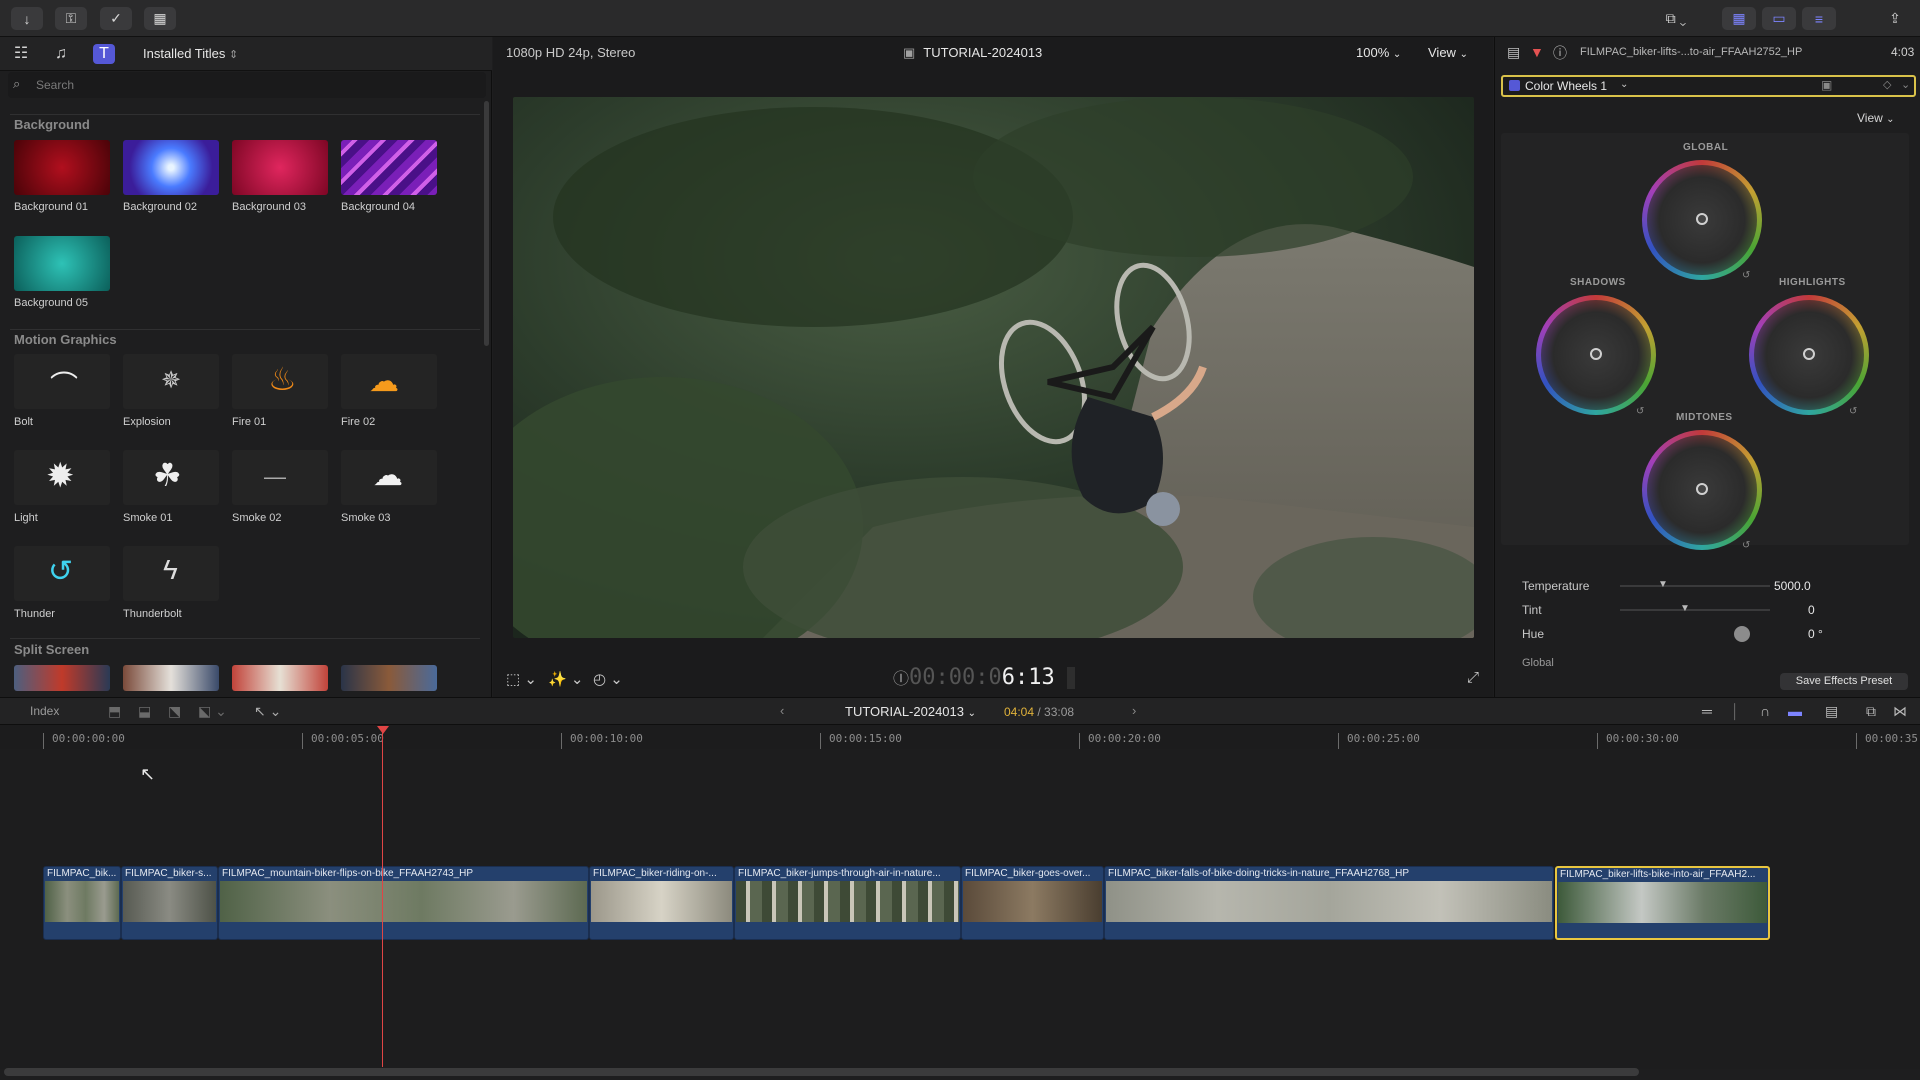  Describe the element at coordinates (1134, 710) in the screenshot. I see `forward-arrow-icon: ›` at that location.